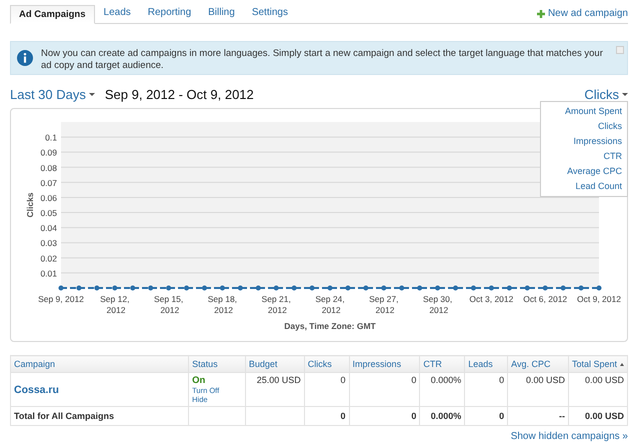 The height and width of the screenshot is (442, 644). I want to click on campaign-link: Cossa.ru, so click(36, 390).